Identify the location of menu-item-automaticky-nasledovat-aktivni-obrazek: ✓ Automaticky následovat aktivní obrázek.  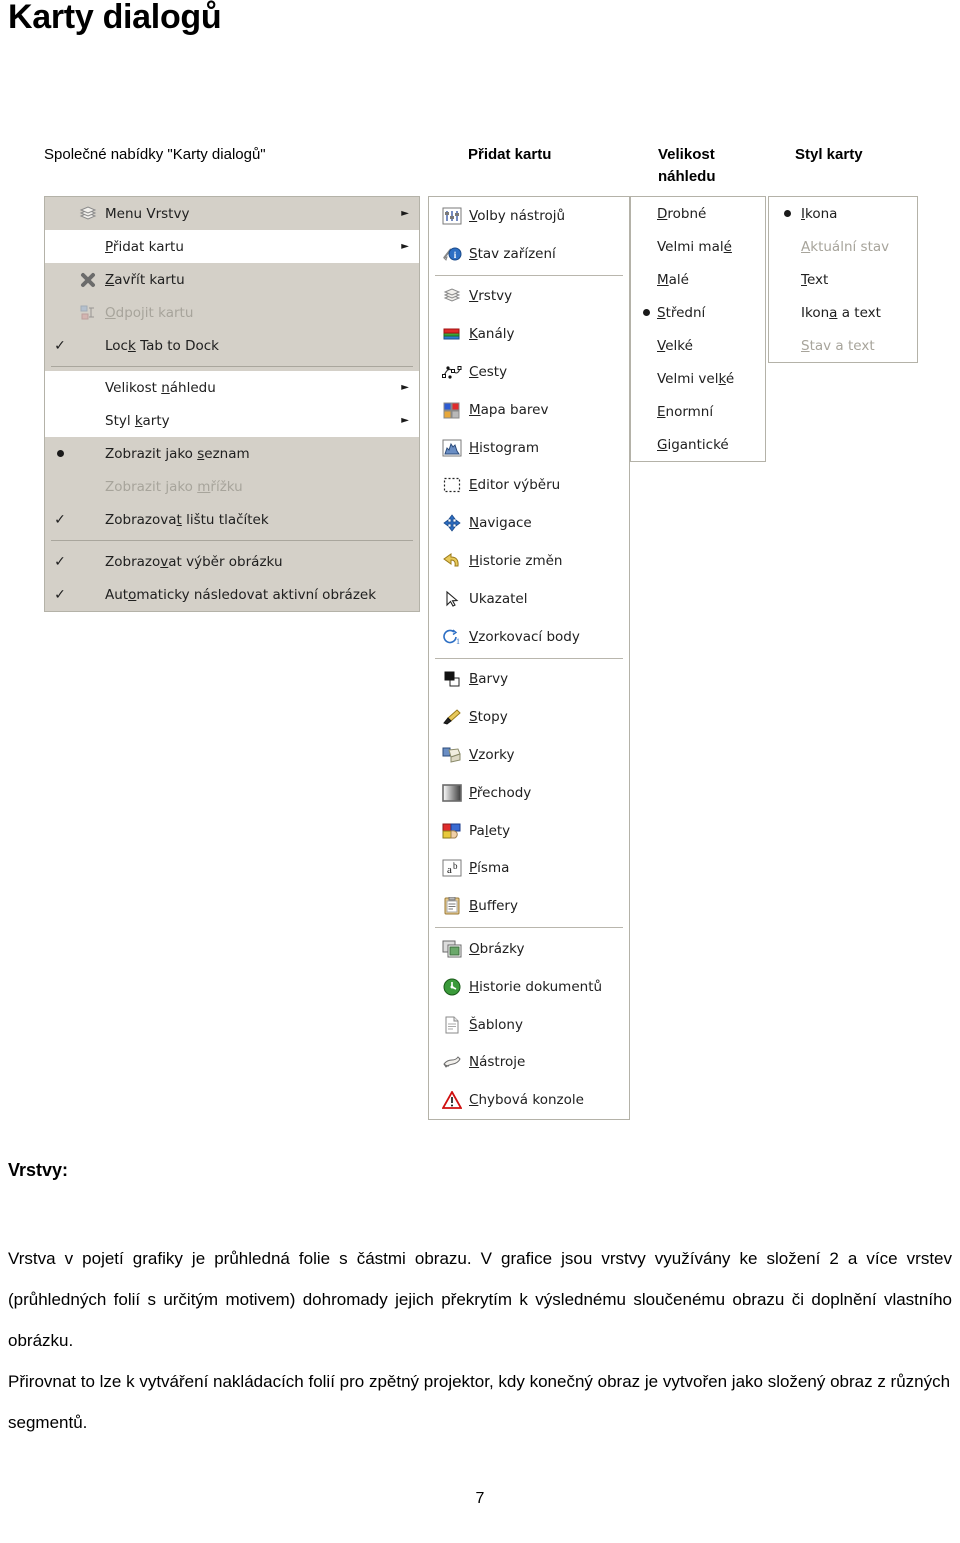
(232, 594).